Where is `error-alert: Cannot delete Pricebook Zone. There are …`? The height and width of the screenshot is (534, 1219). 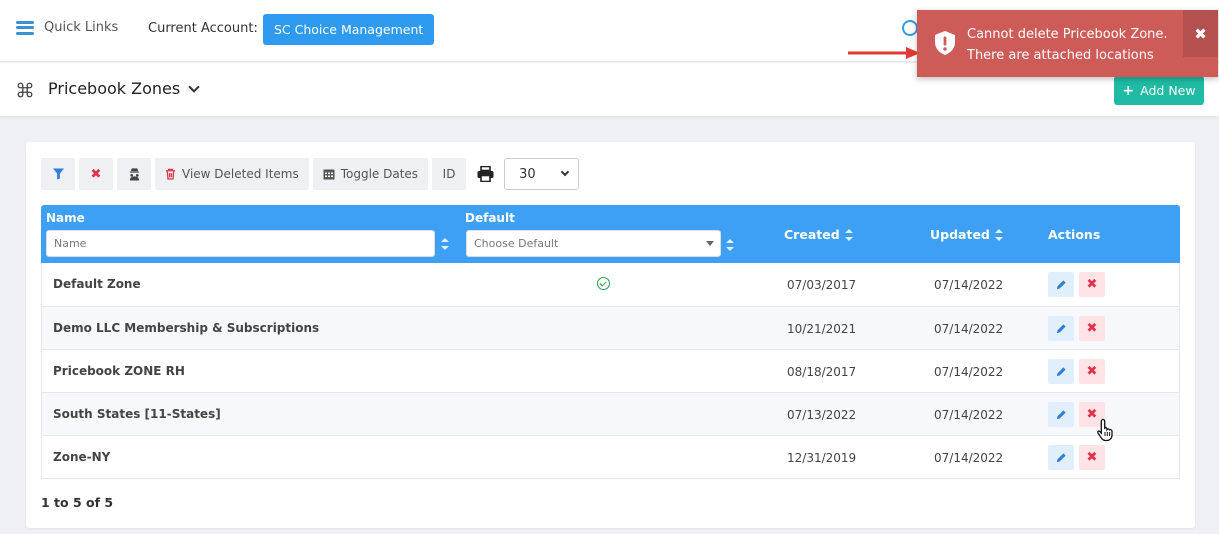
error-alert: Cannot delete Pricebook Zone. There are … is located at coordinates (1067, 43).